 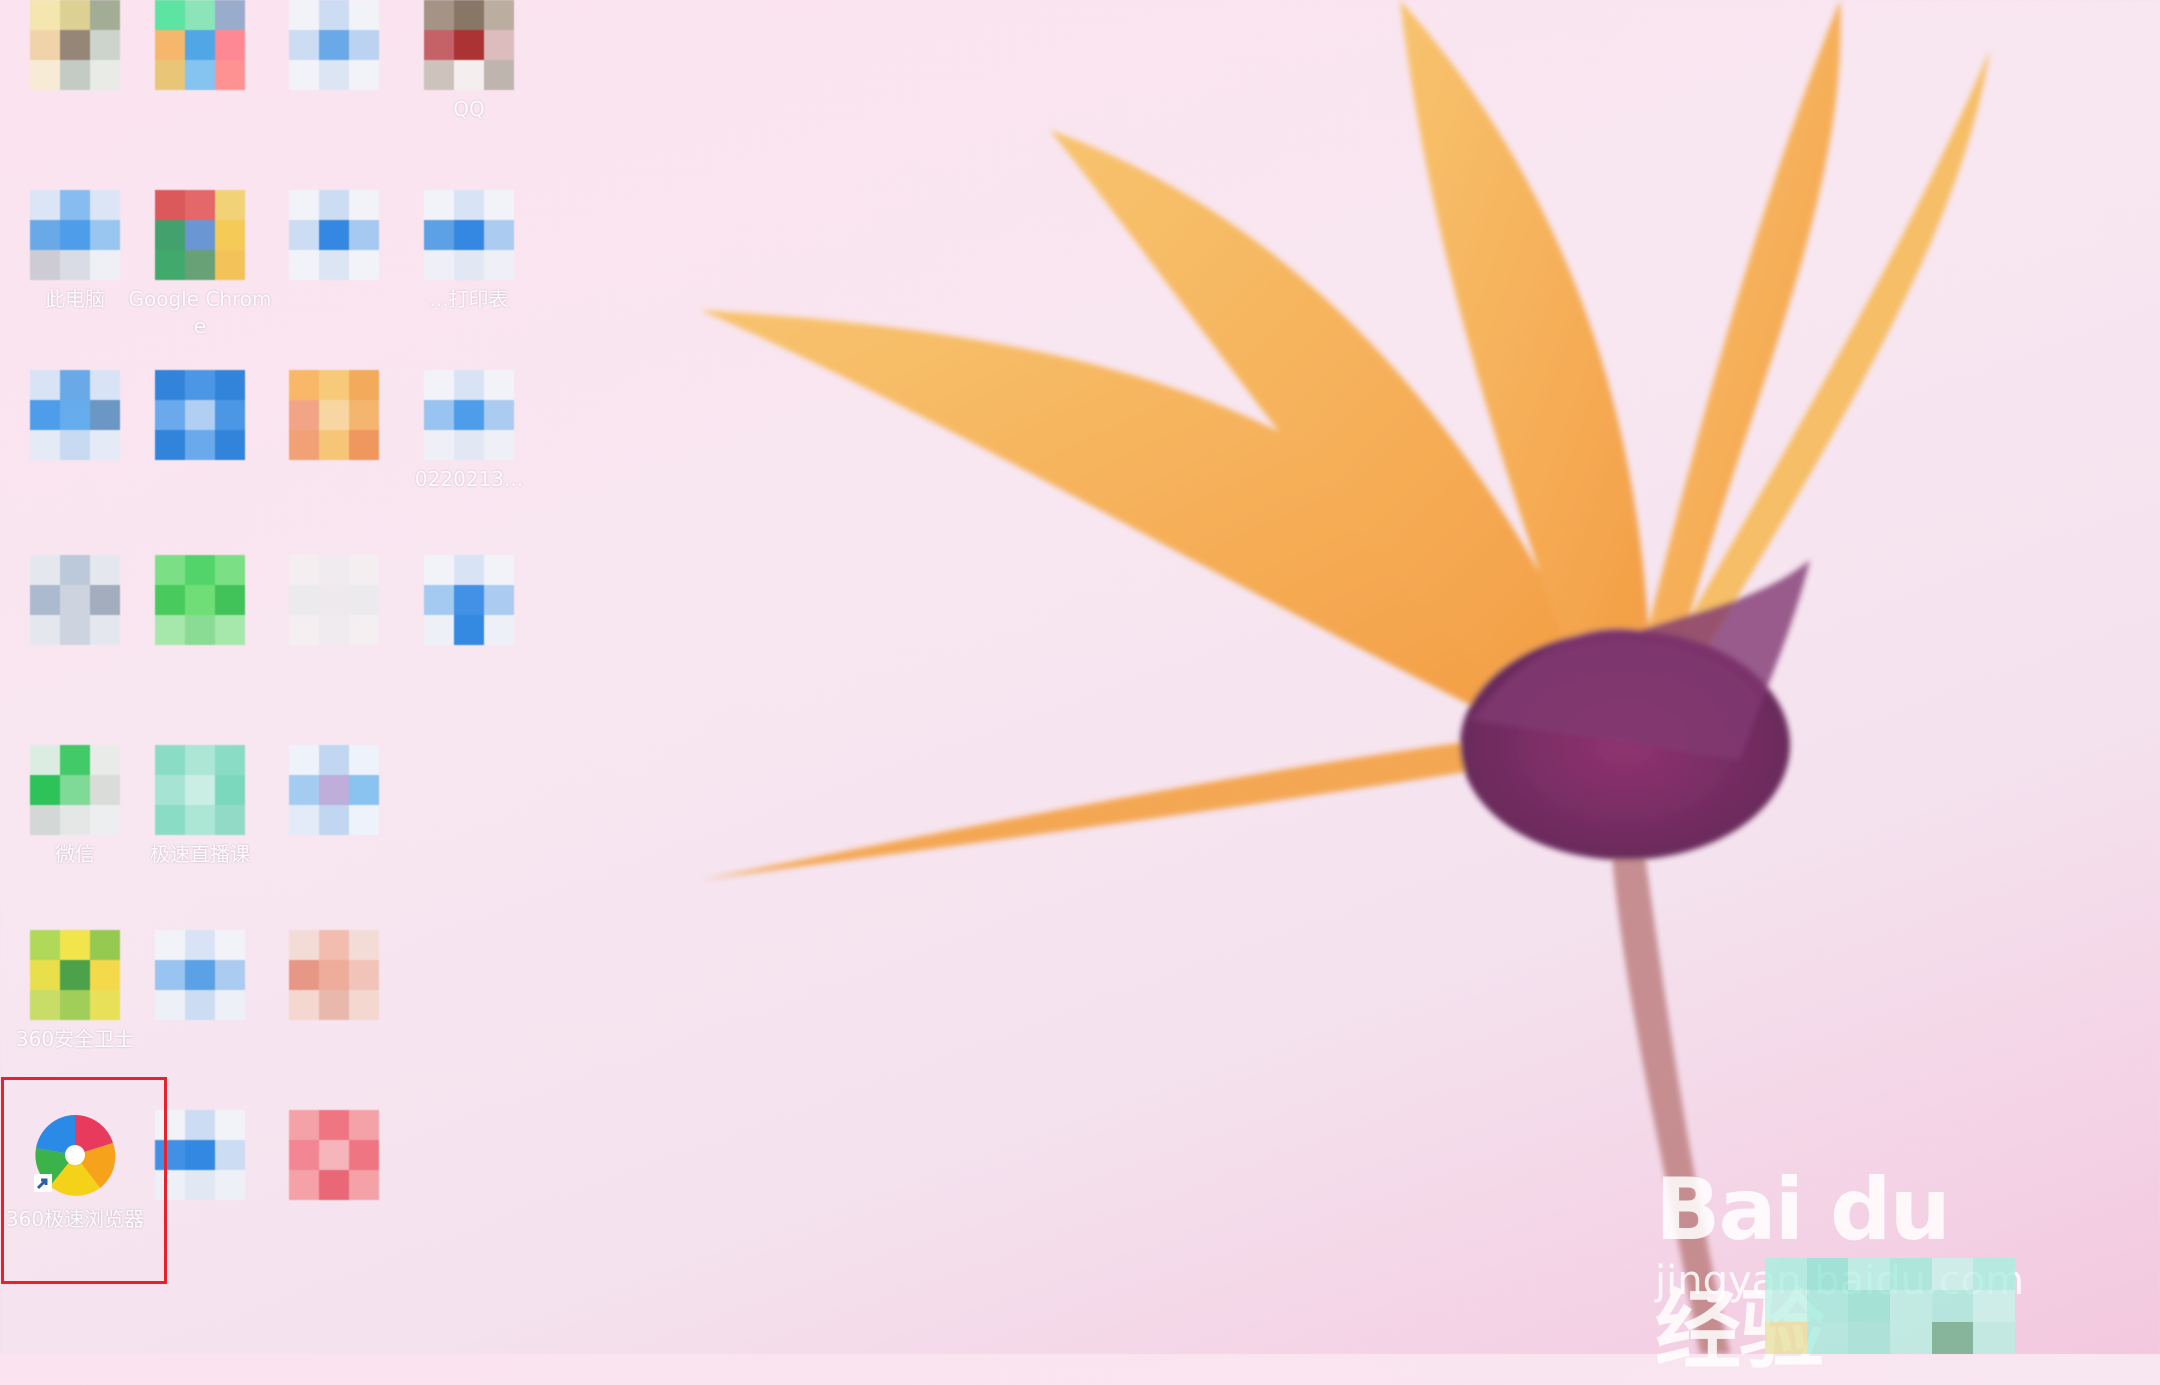 I want to click on desktop-icon-label: Google Chrome, so click(x=200, y=312).